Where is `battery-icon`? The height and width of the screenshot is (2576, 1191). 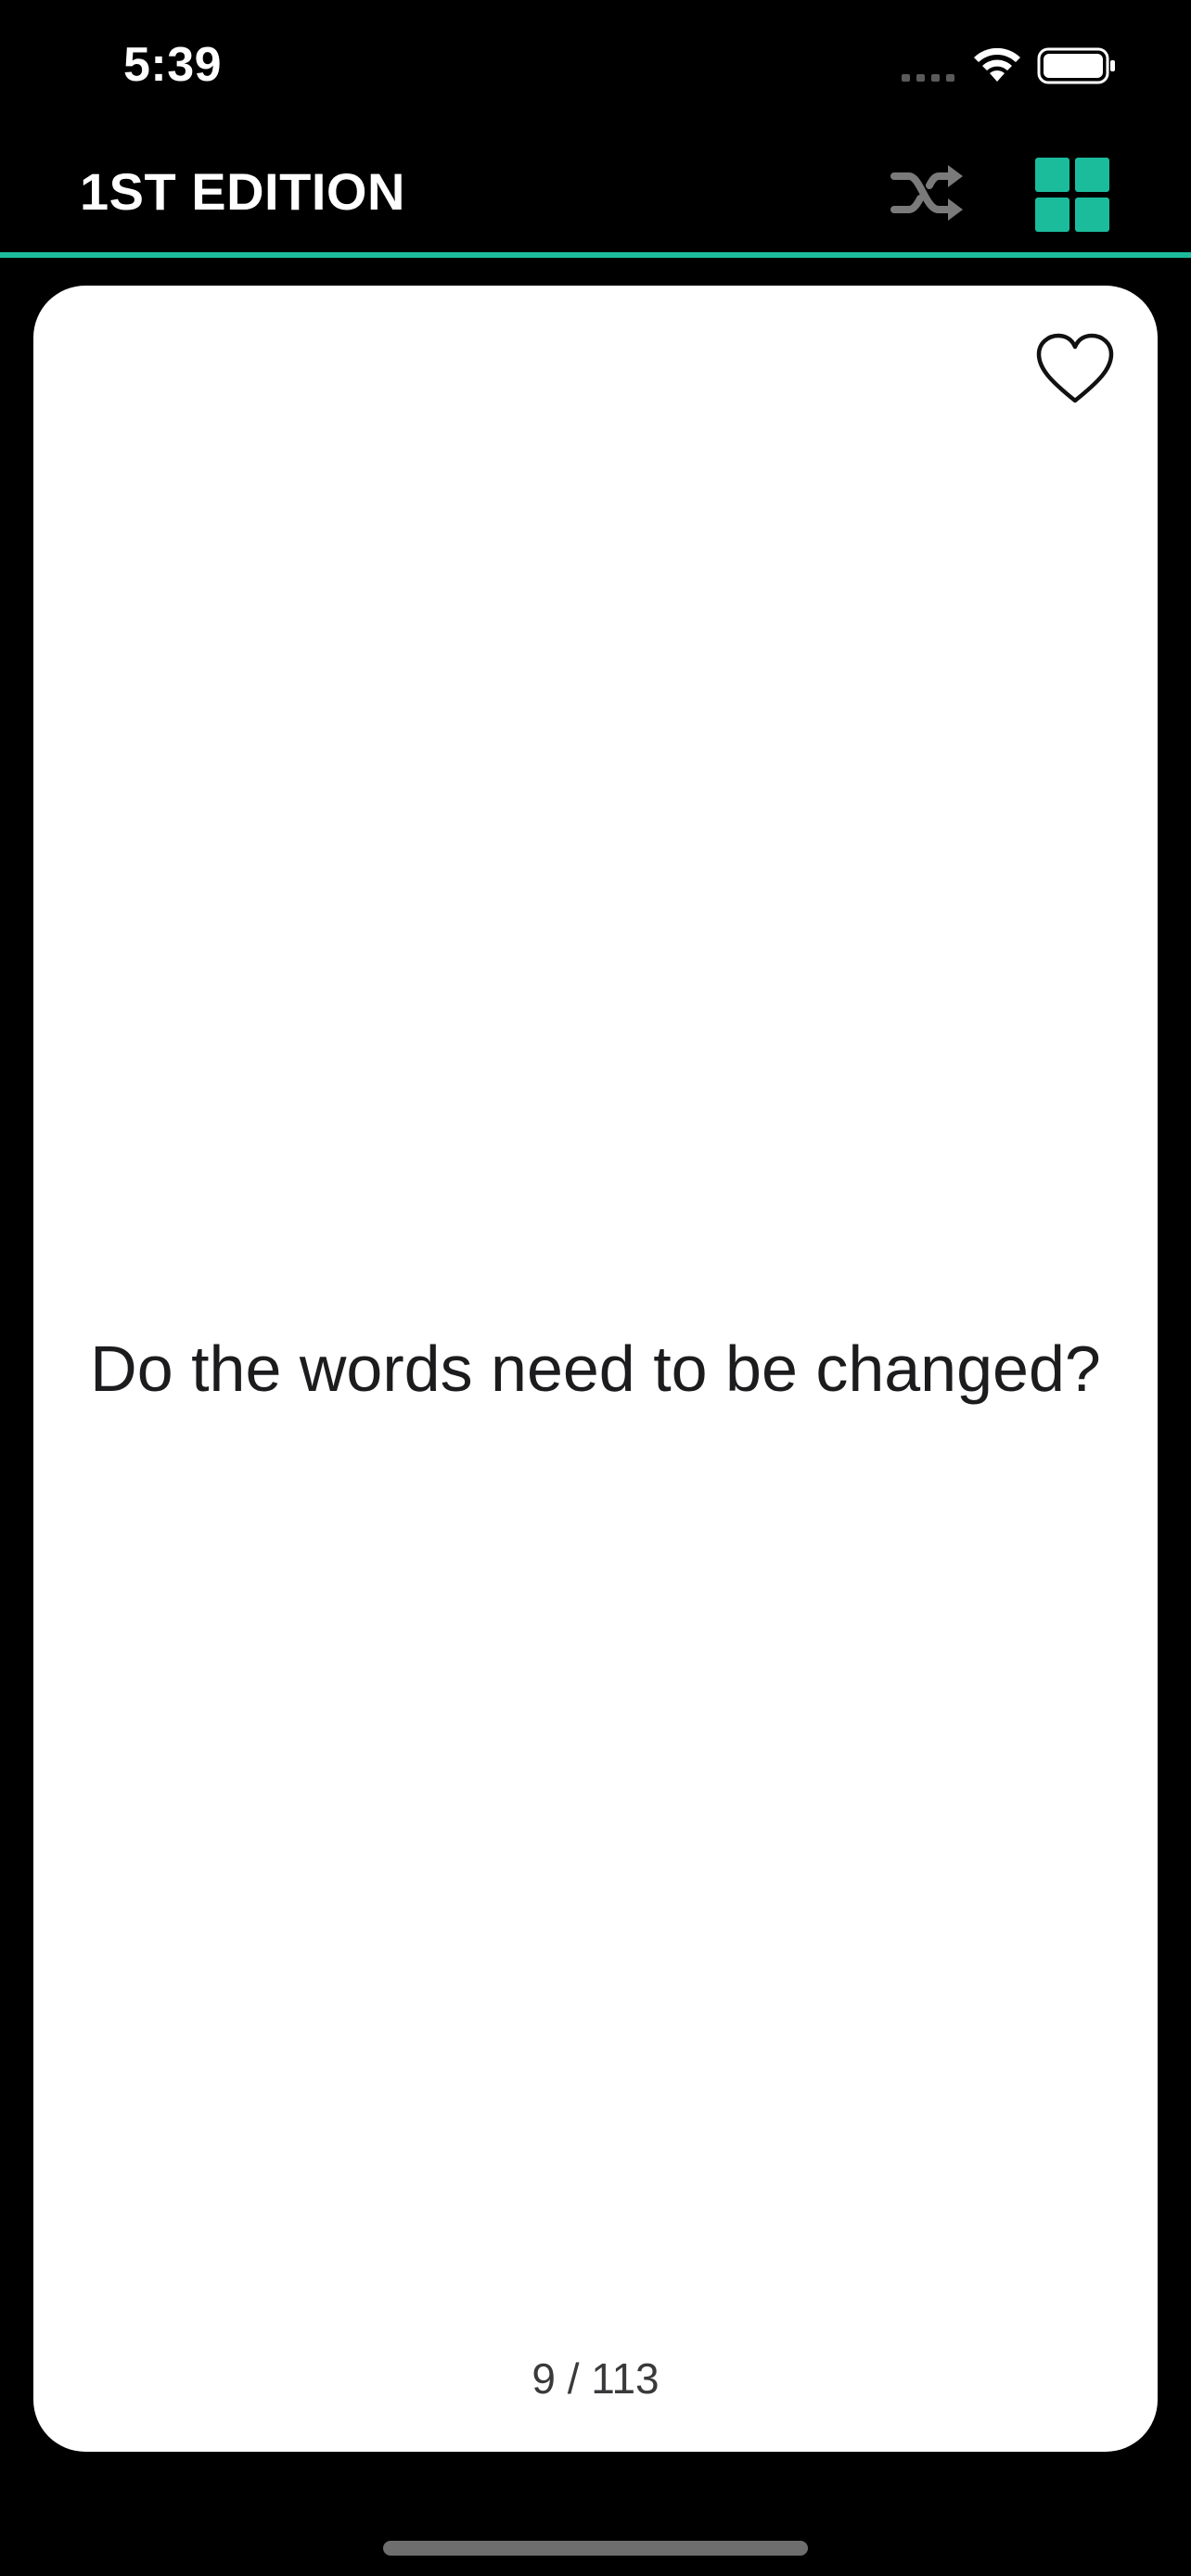 battery-icon is located at coordinates (1076, 66).